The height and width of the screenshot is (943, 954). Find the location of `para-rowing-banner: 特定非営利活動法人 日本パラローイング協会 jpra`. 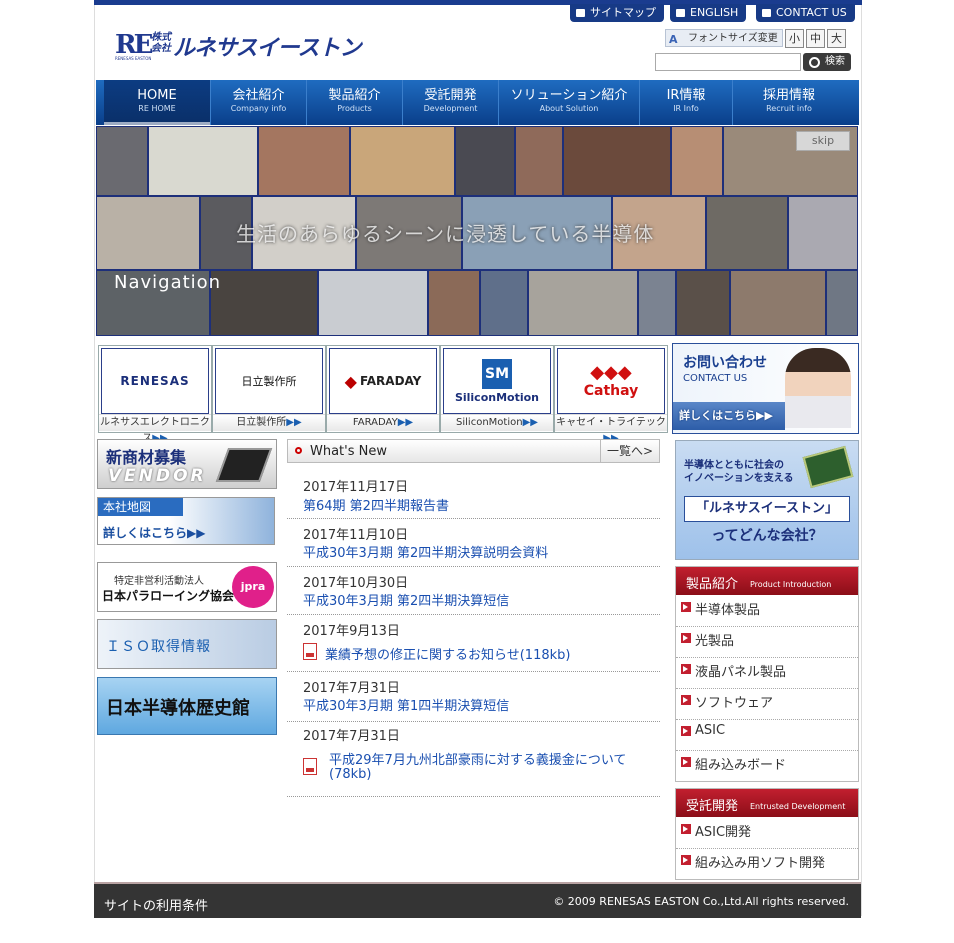

para-rowing-banner: 特定非営利活動法人 日本パラローイング協会 jpra is located at coordinates (187, 587).